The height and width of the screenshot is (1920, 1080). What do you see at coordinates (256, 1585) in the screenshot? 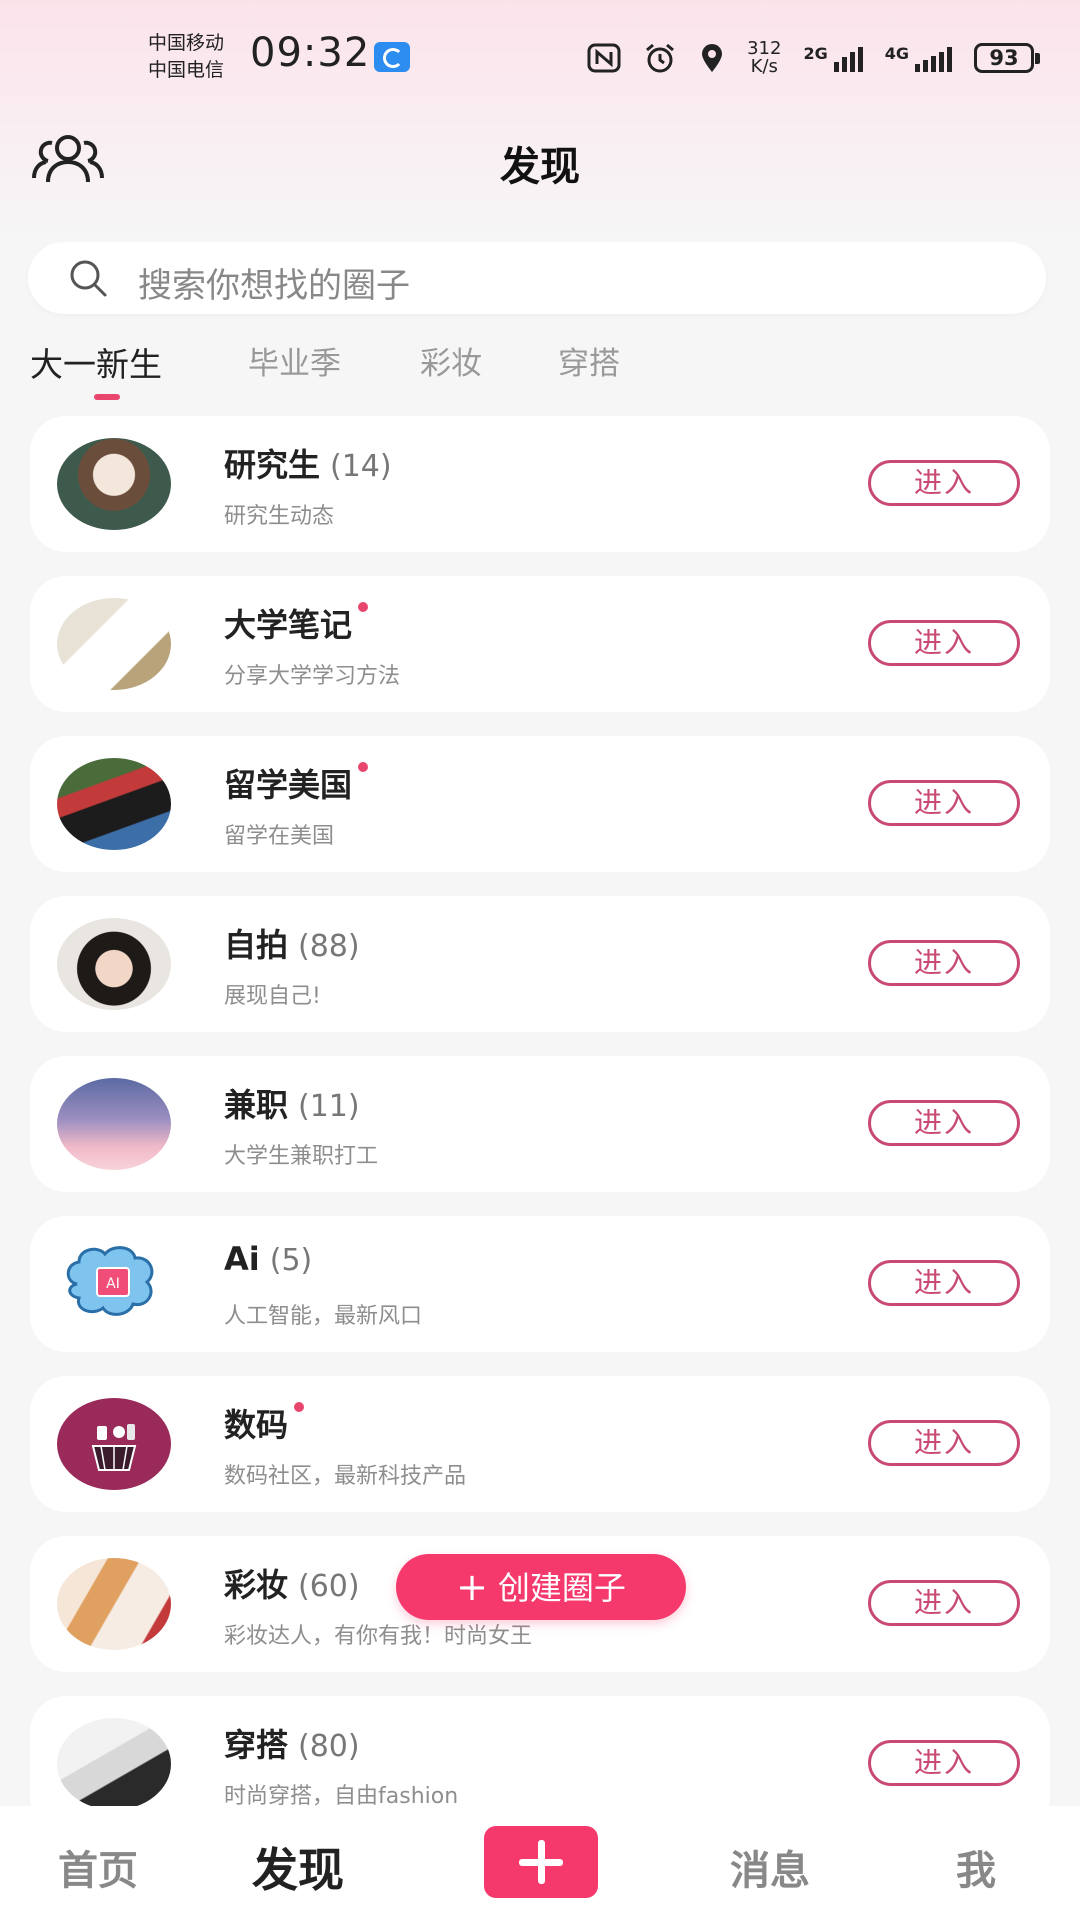
I see `circle-name: 彩妆` at bounding box center [256, 1585].